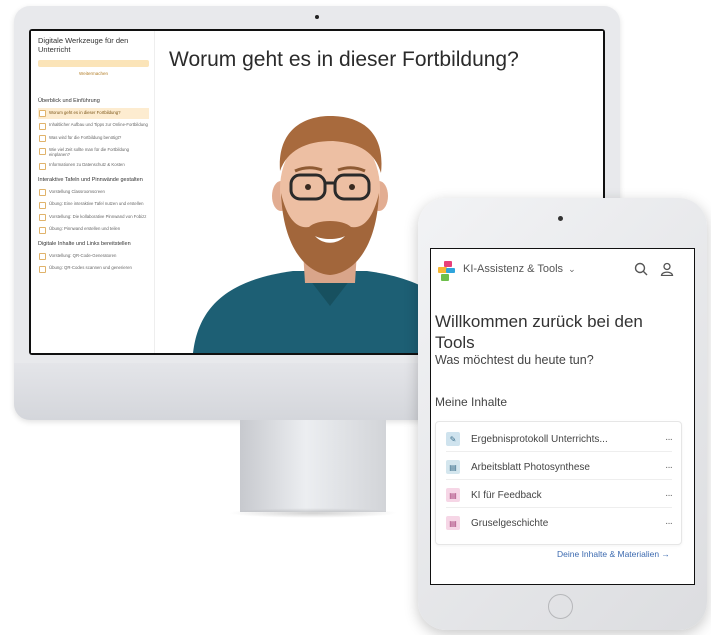  Describe the element at coordinates (69, 101) in the screenshot. I see `course-section-title: Überblick und Einführung` at that location.